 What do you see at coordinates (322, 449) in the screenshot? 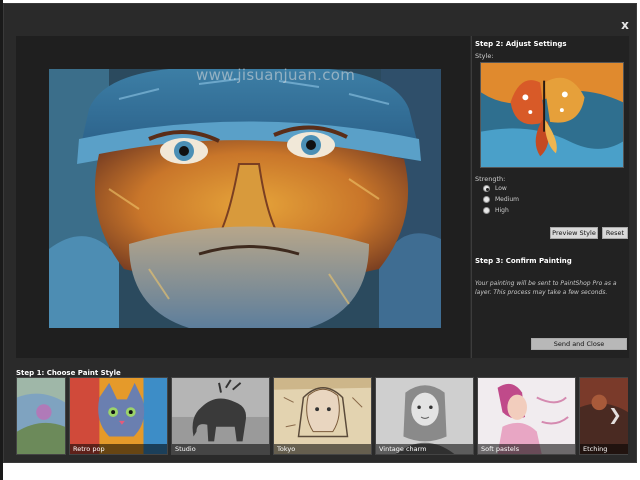
I see `tile-label-tokyo: Tokyo` at bounding box center [322, 449].